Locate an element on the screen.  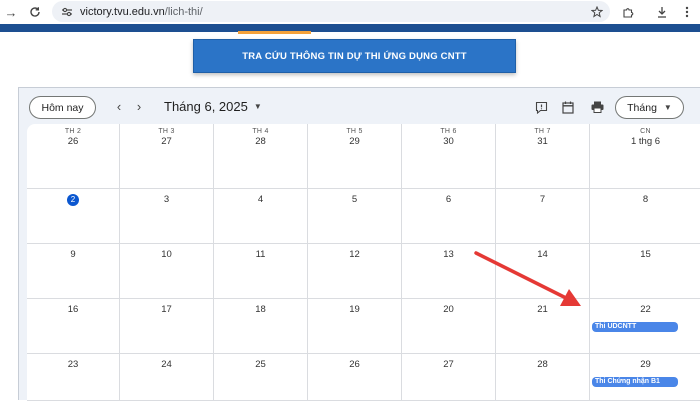
weekday-label: TH 6 is located at coordinates (448, 131).